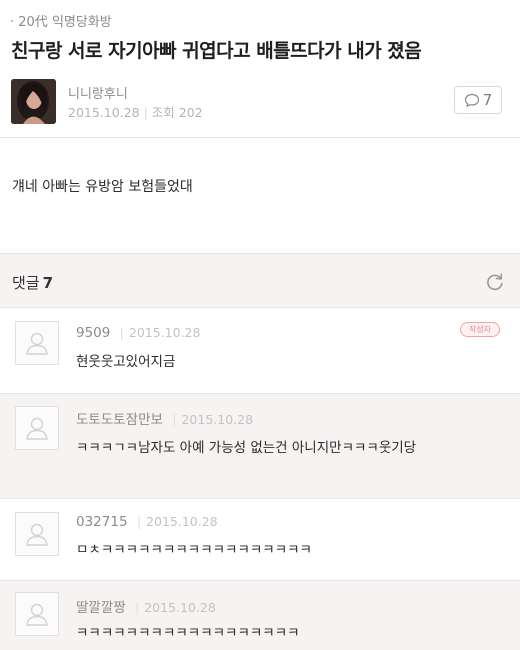 This screenshot has width=520, height=650. Describe the element at coordinates (216, 51) in the screenshot. I see `post-title: 친구랑 서로 자기아빠 귀엽다고 배틀뜨다가 내가 졌음` at that location.